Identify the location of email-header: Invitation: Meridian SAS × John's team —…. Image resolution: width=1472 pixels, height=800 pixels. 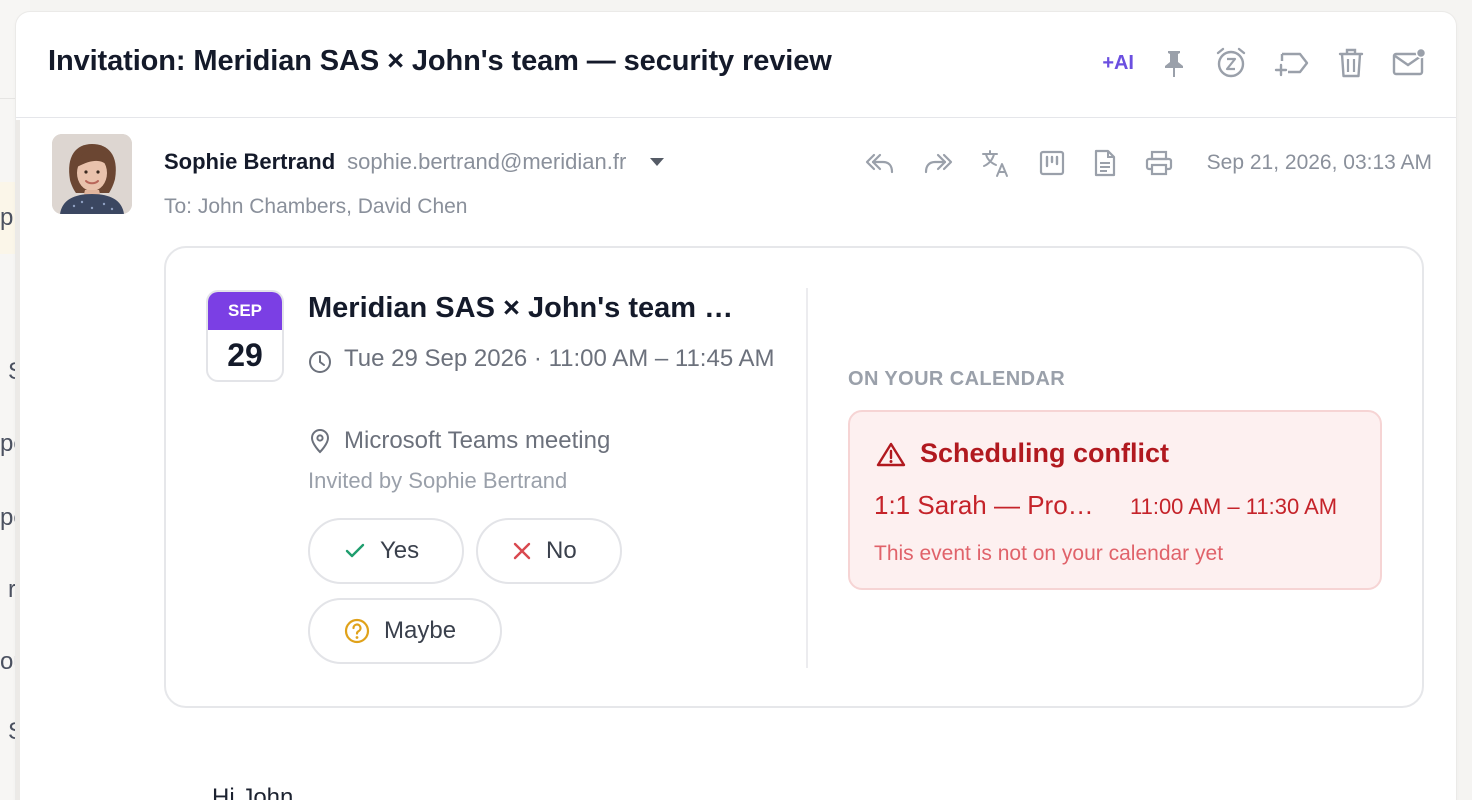
(736, 65).